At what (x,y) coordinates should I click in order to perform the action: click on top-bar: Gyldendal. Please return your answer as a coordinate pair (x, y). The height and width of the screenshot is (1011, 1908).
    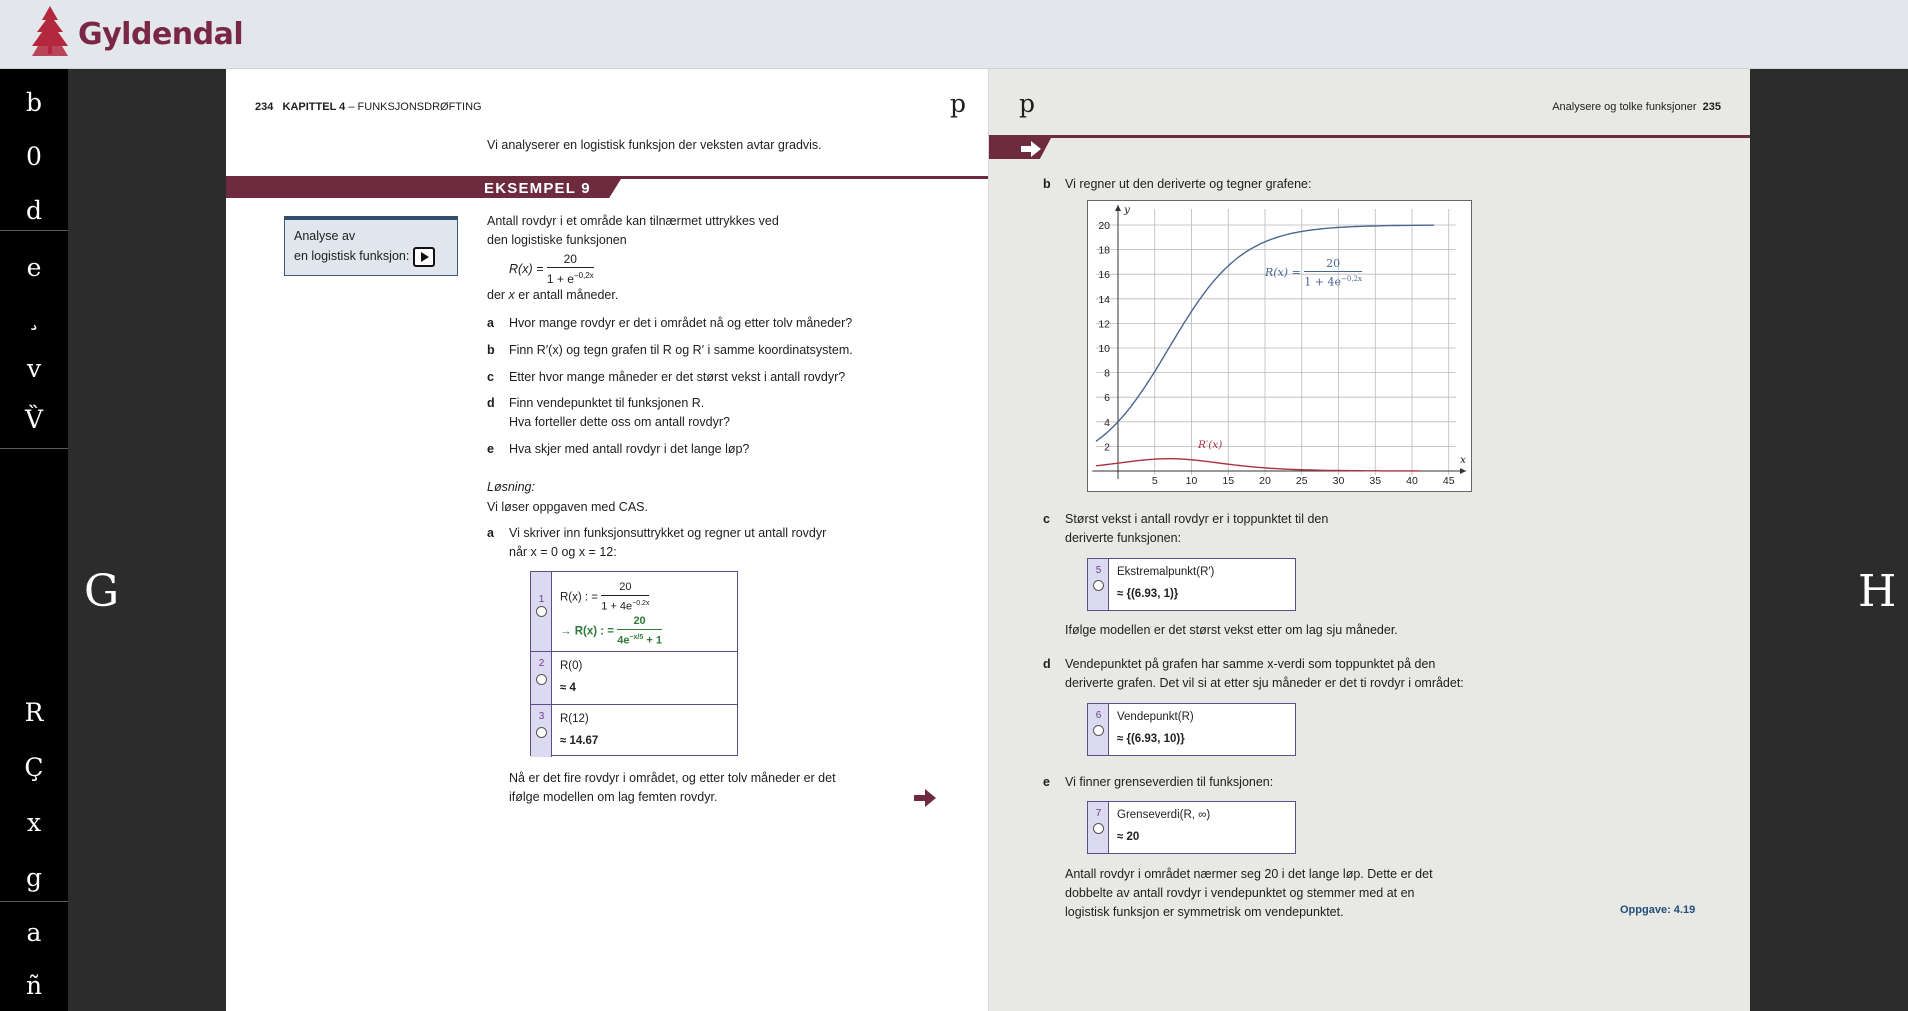
    Looking at the image, I should click on (954, 34).